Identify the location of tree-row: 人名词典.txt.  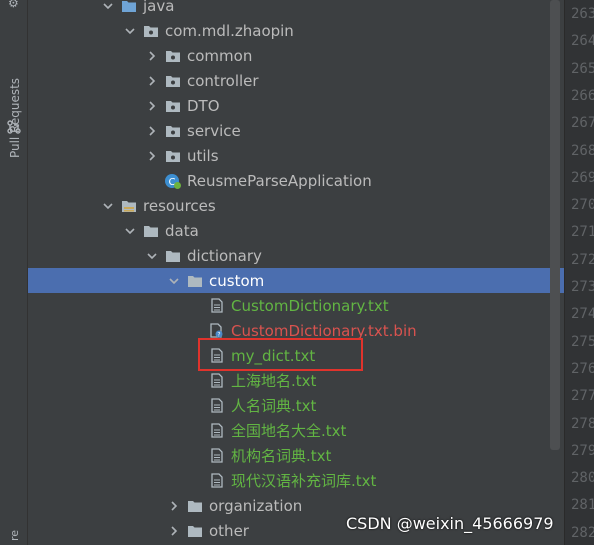
(296, 405).